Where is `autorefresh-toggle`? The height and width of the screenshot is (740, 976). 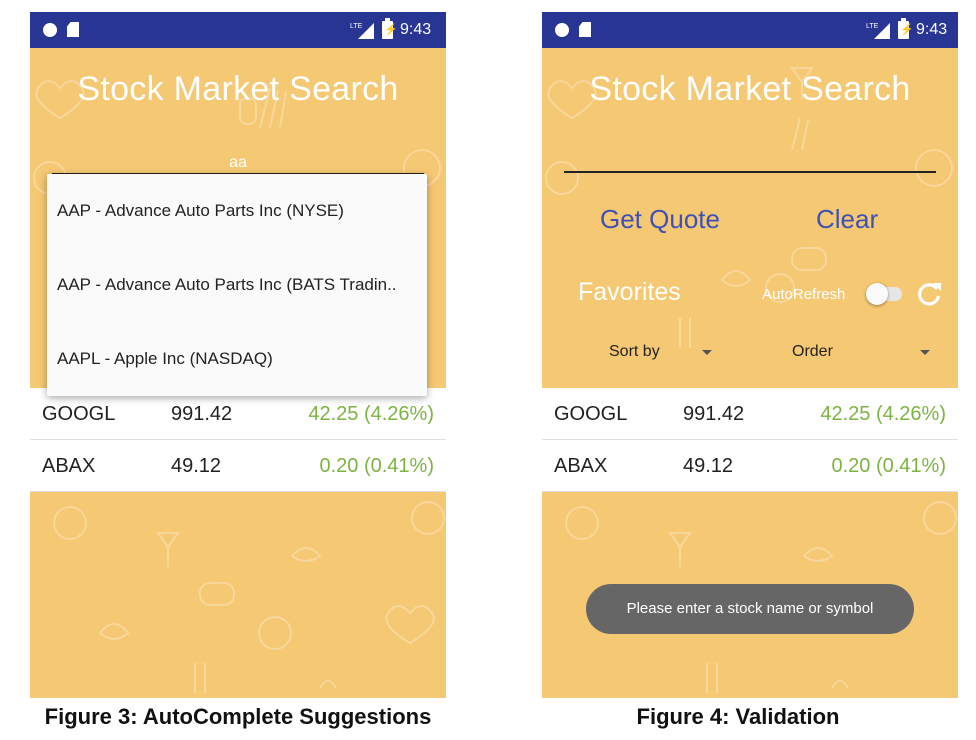
autorefresh-toggle is located at coordinates (884, 294).